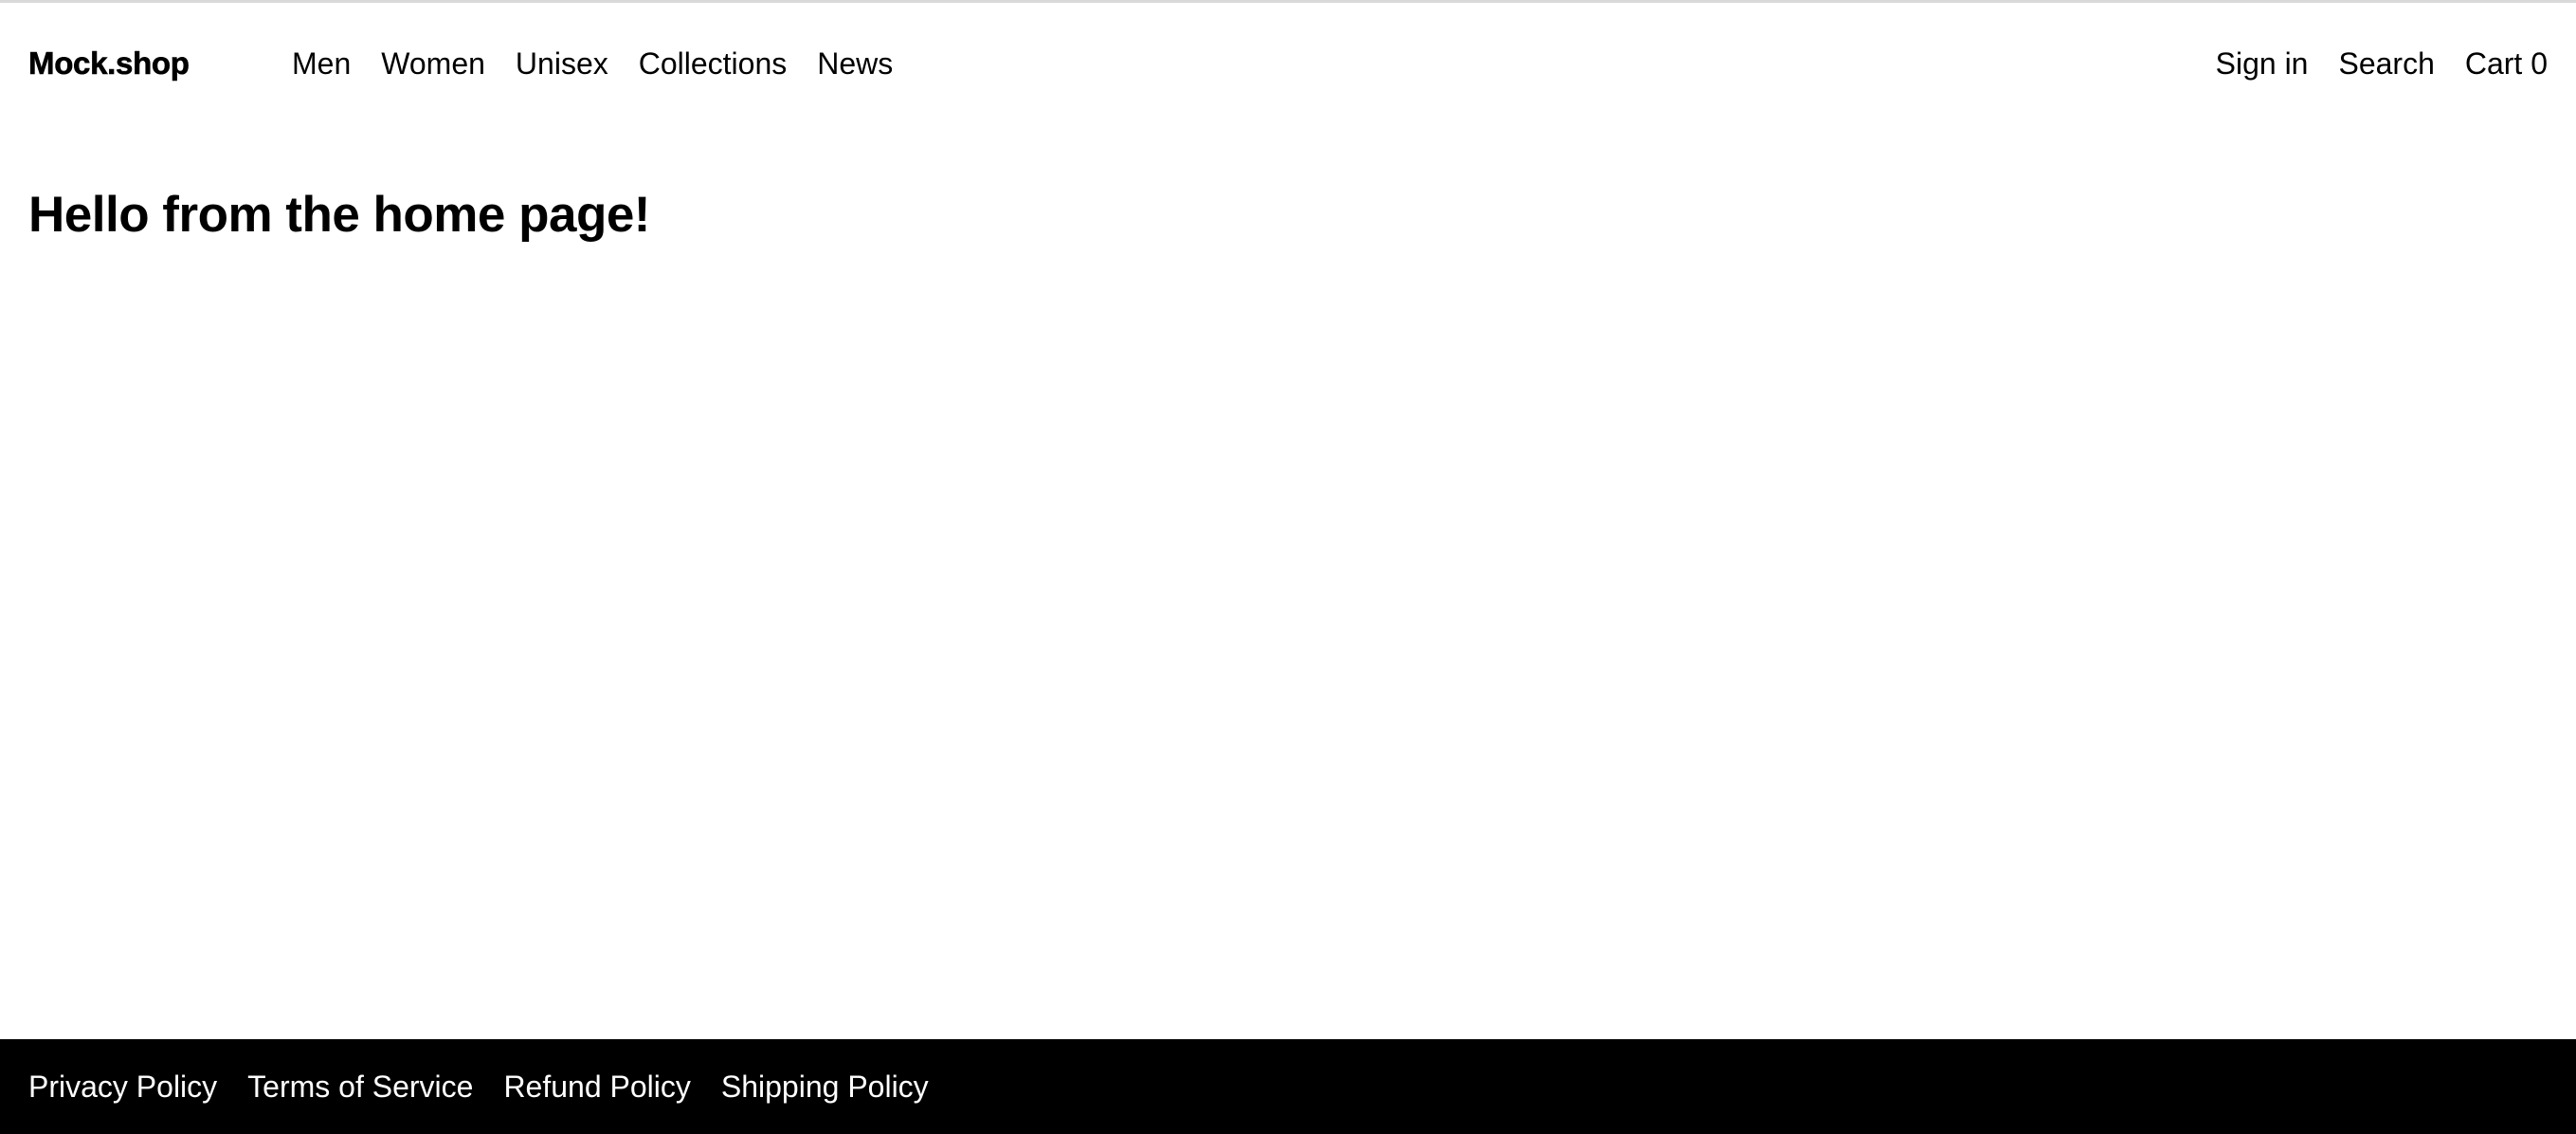 This screenshot has height=1134, width=2576. What do you see at coordinates (122, 1088) in the screenshot?
I see `footer-link-privacy-policy: Privacy Policy` at bounding box center [122, 1088].